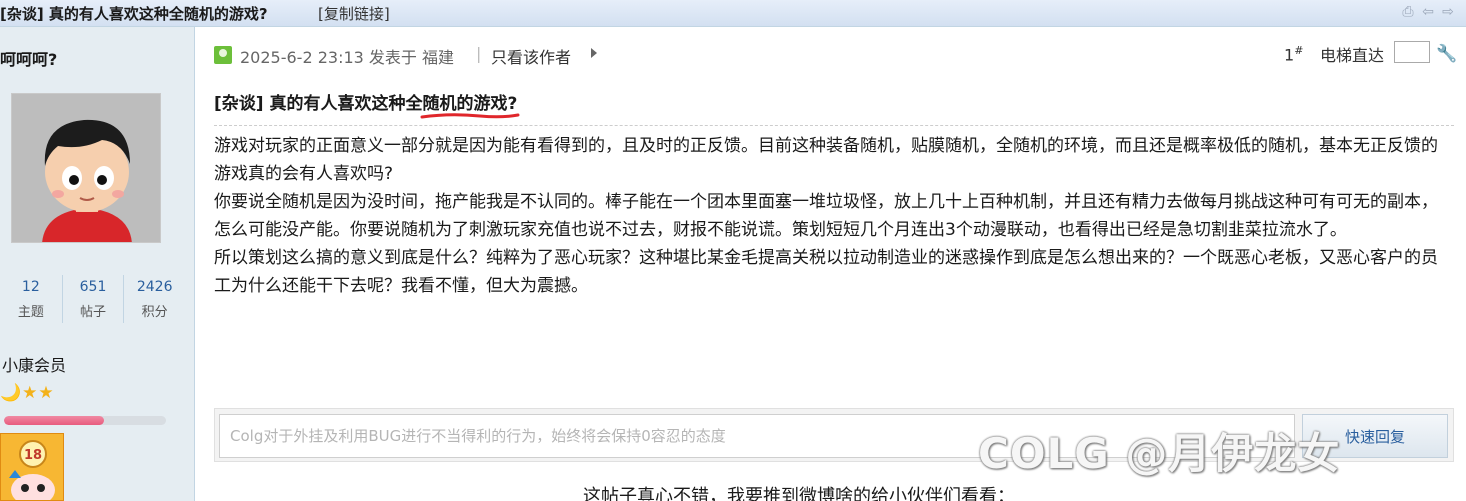  I want to click on user-group: 小康会员, so click(34, 364).